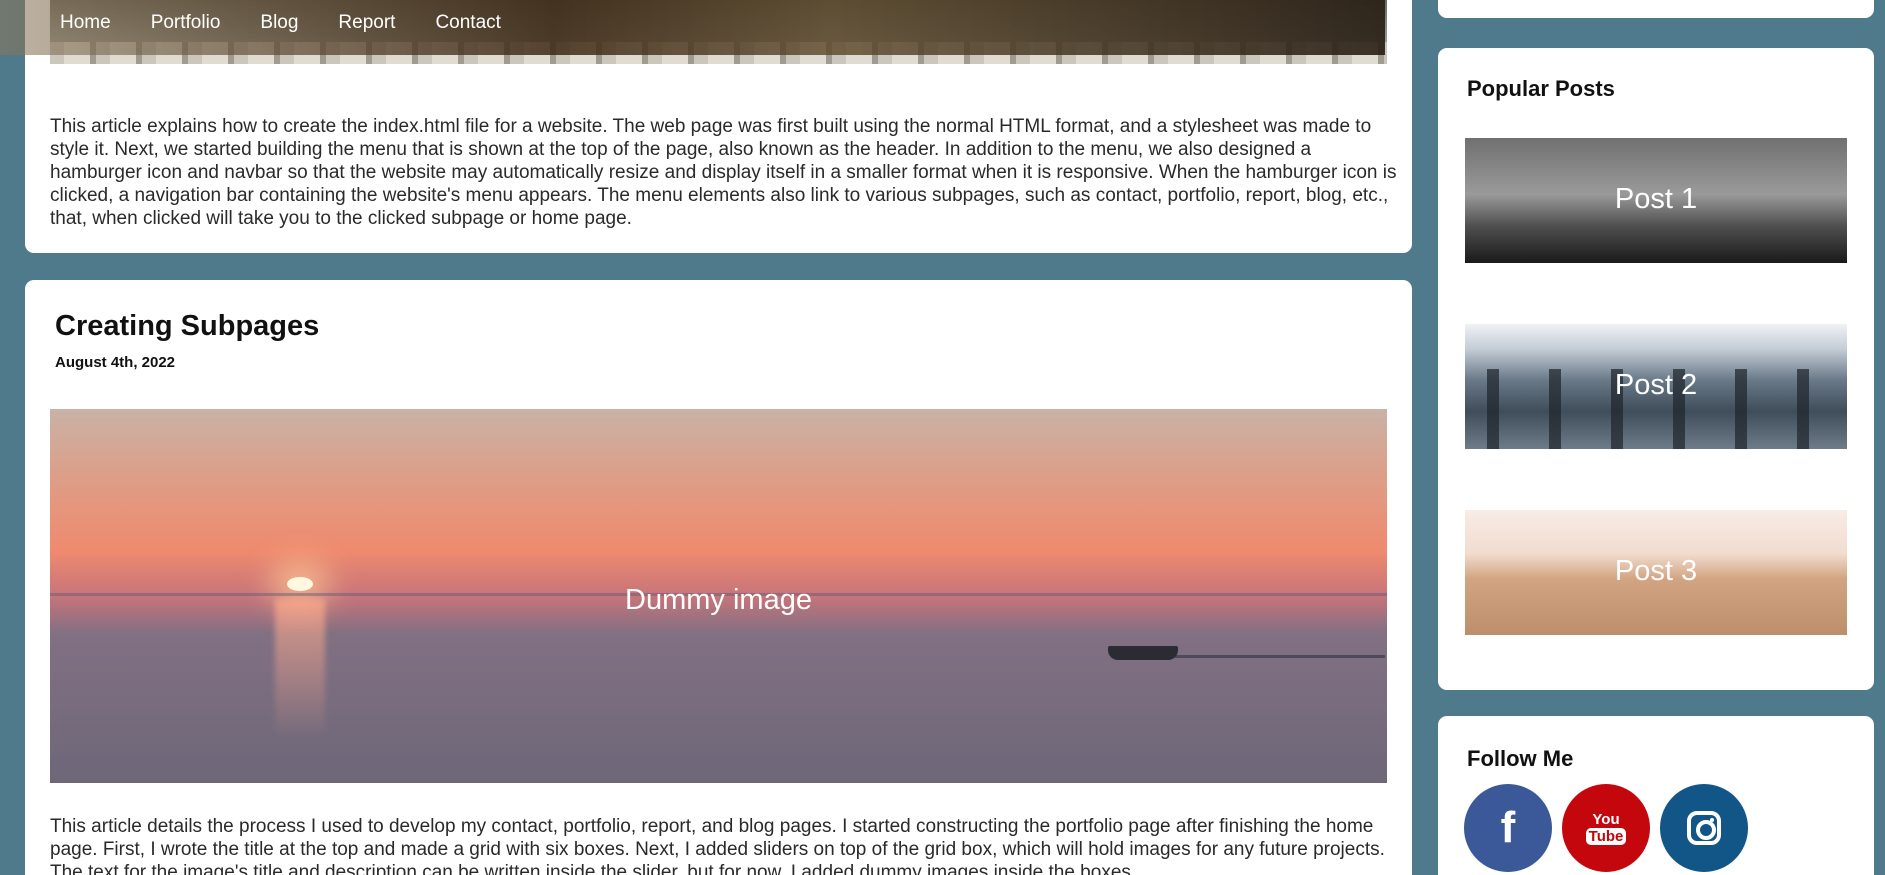 This screenshot has height=875, width=1885. I want to click on popular-post-3: Post 3, so click(1656, 572).